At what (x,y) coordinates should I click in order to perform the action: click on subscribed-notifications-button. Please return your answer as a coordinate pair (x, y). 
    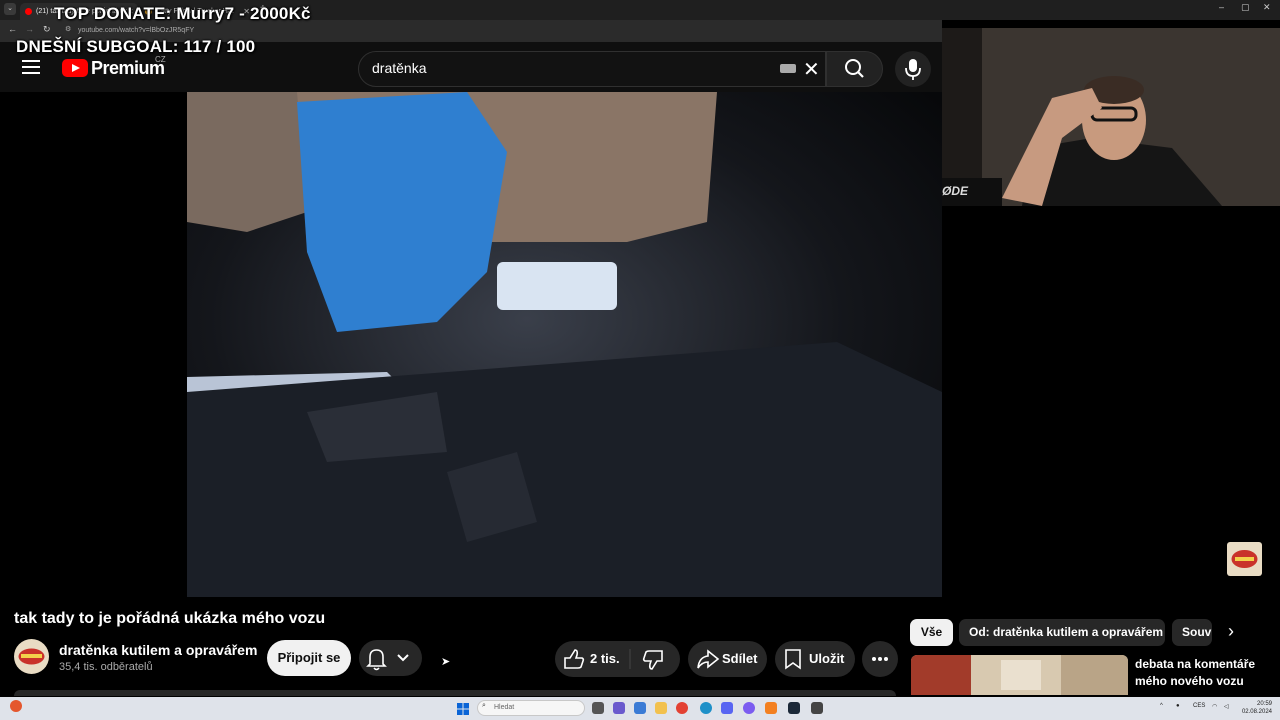
    Looking at the image, I should click on (390, 658).